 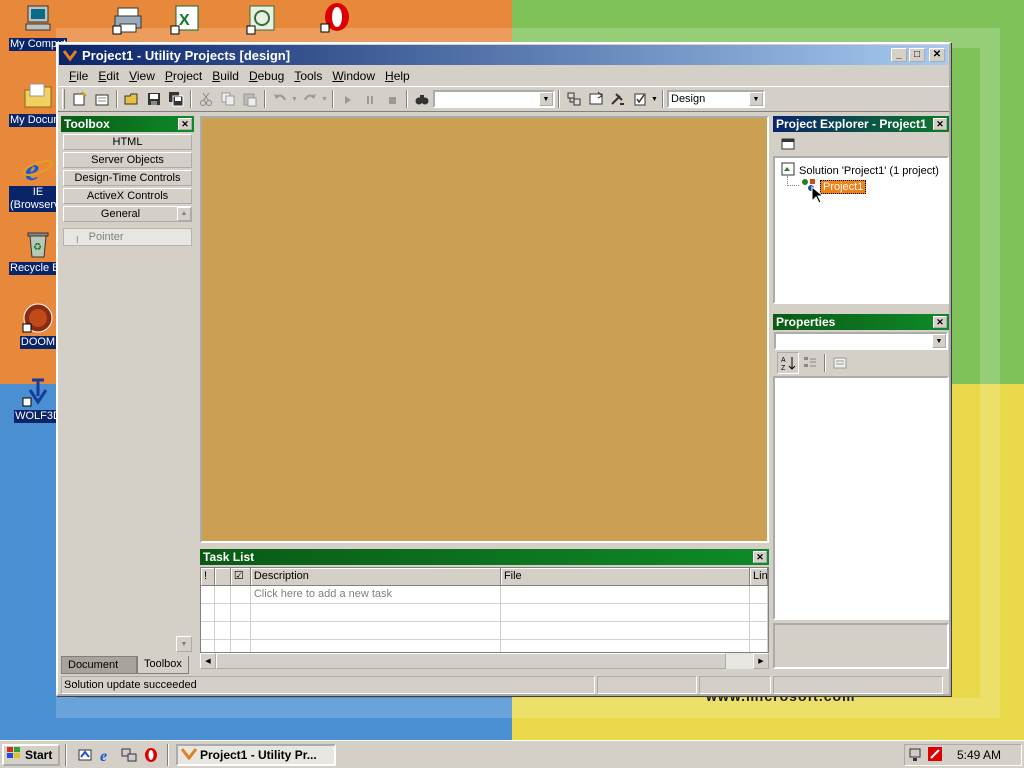 I want to click on object-selector: ▼, so click(x=861, y=341).